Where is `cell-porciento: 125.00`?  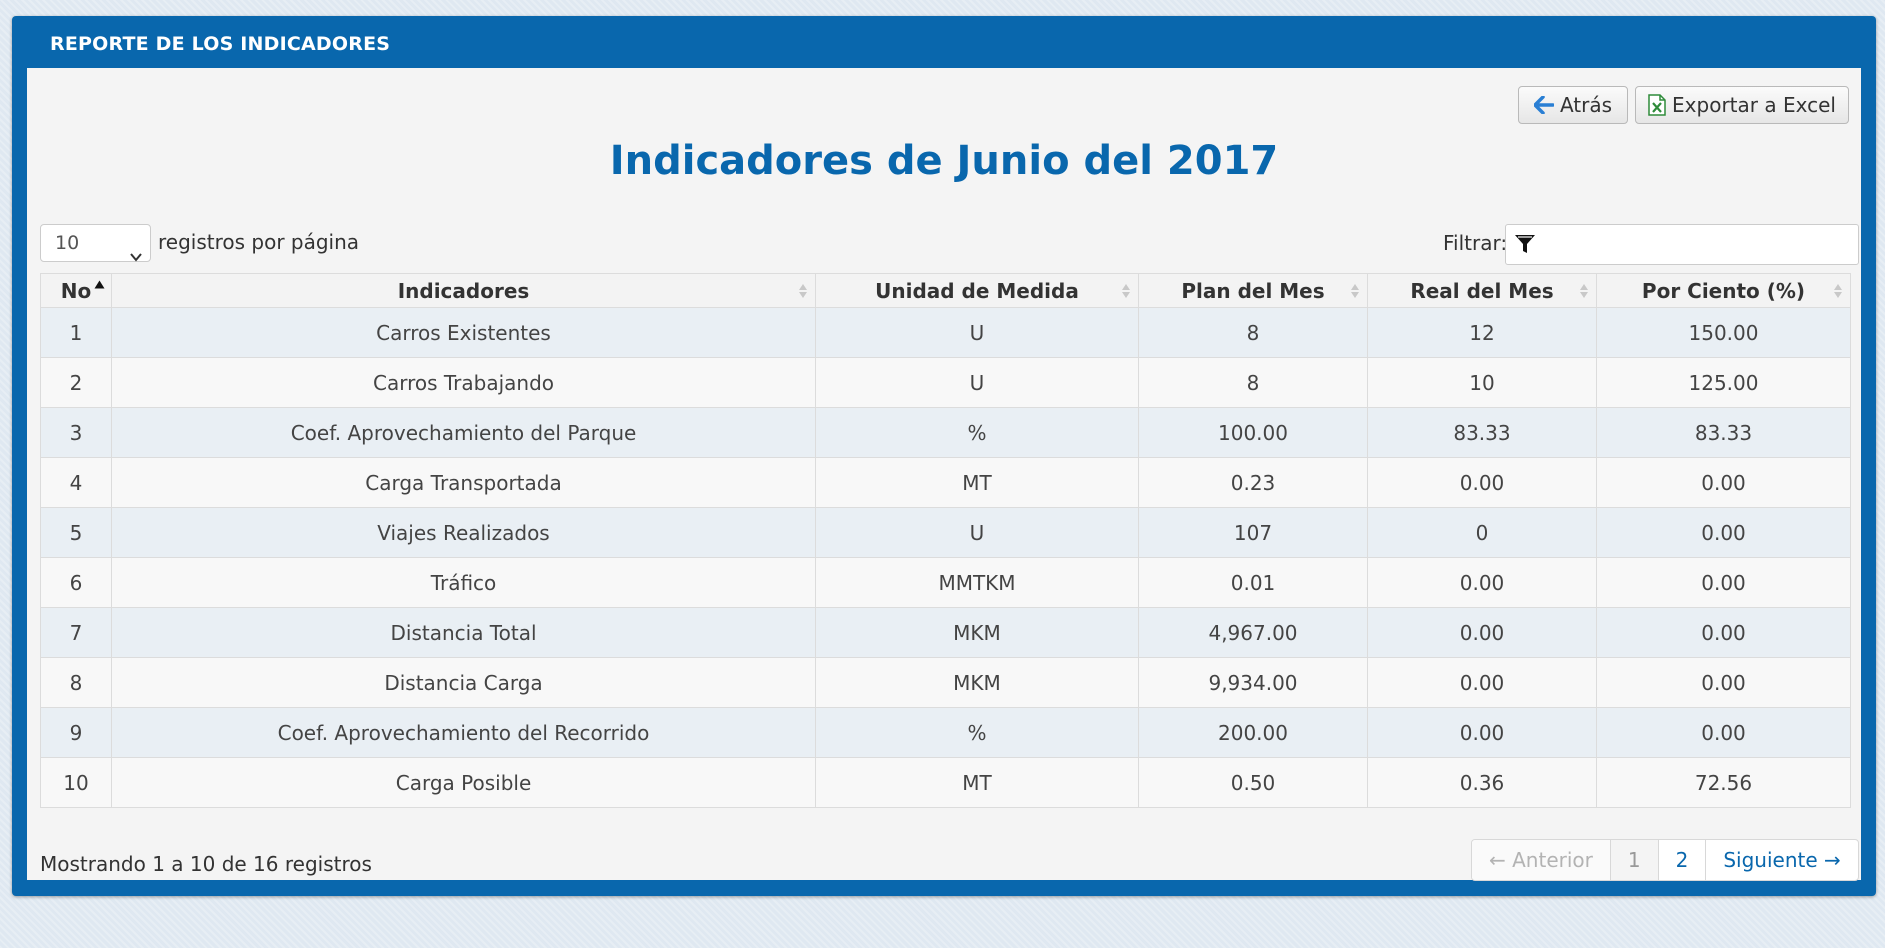
cell-porciento: 125.00 is located at coordinates (1723, 382).